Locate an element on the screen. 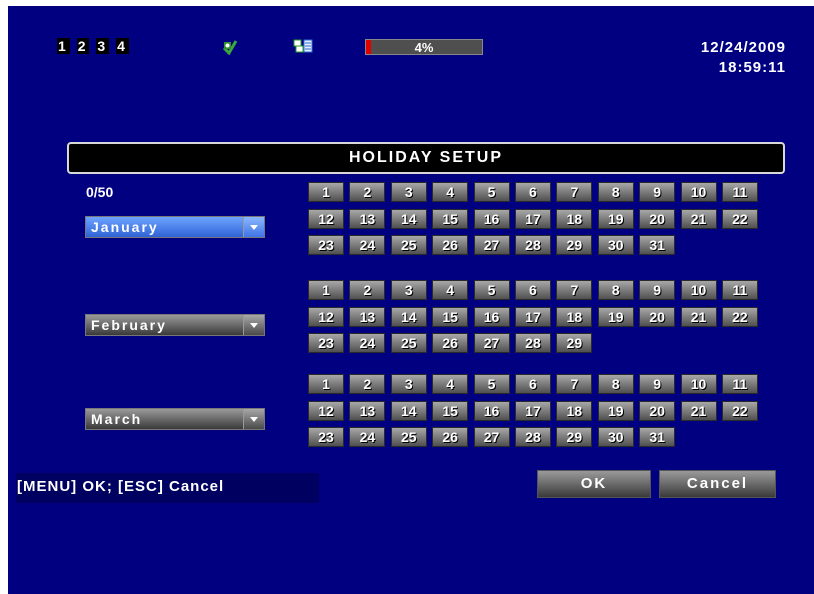 The image size is (814, 594). month-select-3: March is located at coordinates (175, 419).